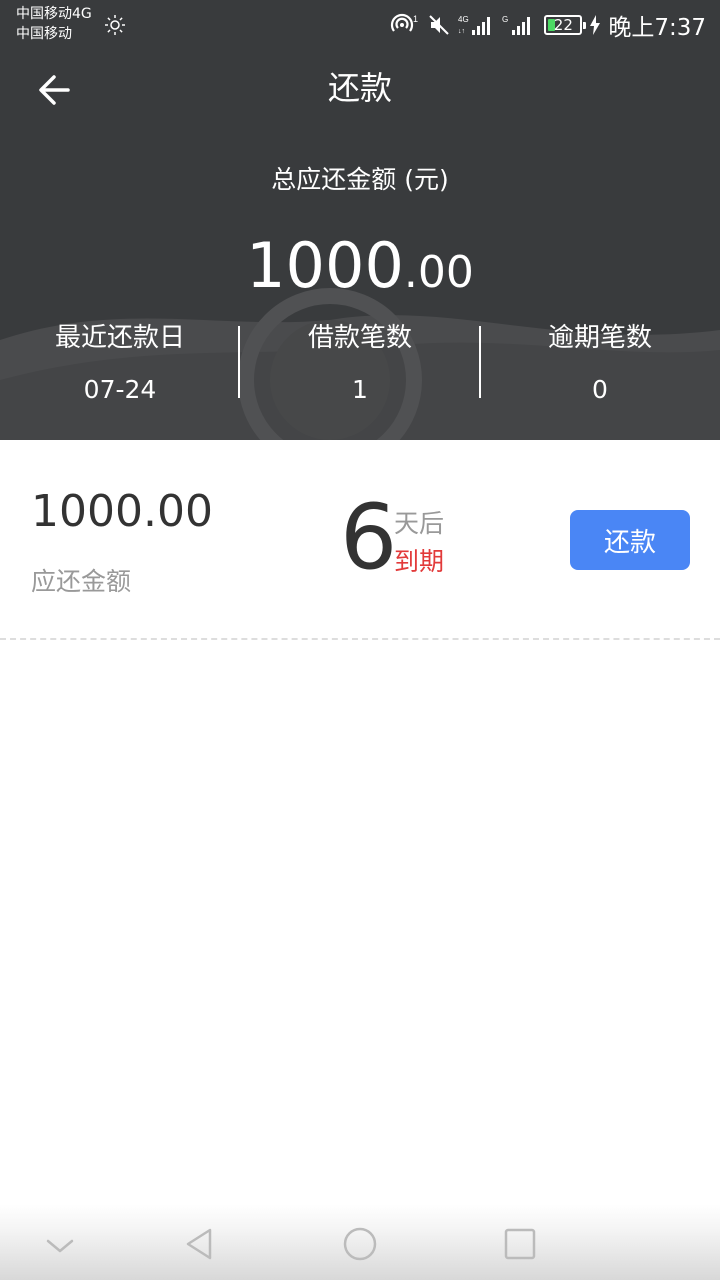  Describe the element at coordinates (419, 523) in the screenshot. I see `days-suffix: 天后` at that location.